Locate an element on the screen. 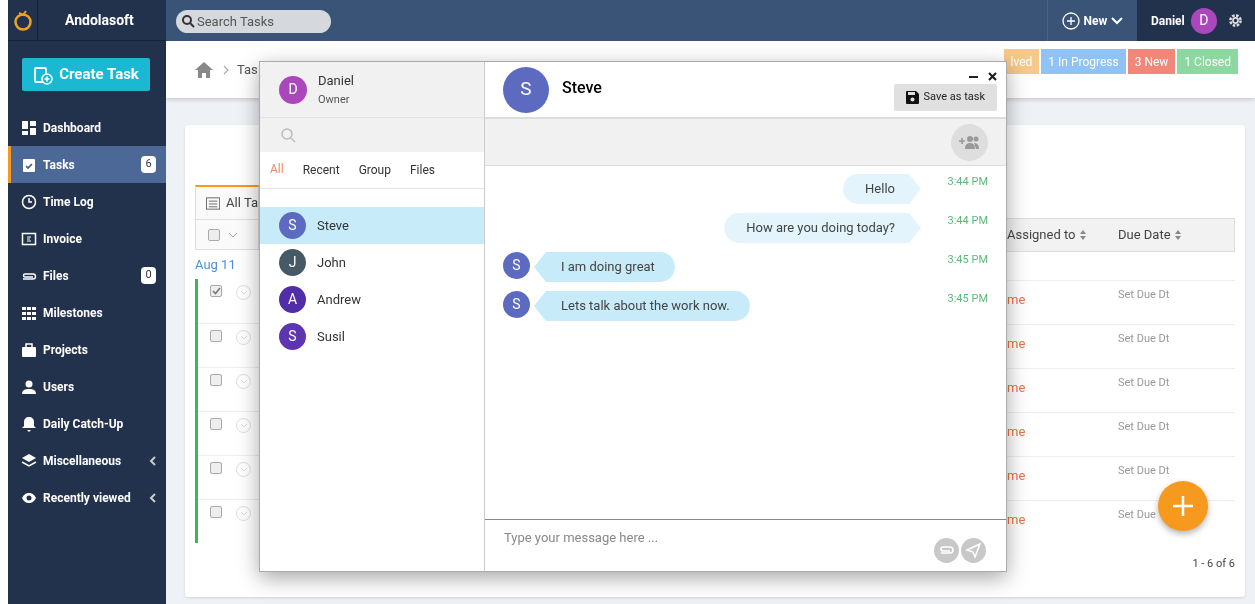  add-people-button is located at coordinates (969, 142).